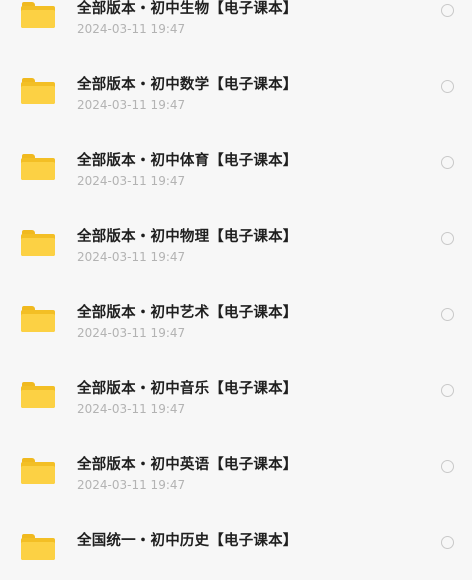  Describe the element at coordinates (187, 389) in the screenshot. I see `file-name: 全部版本・初中音乐【电子课本】` at that location.